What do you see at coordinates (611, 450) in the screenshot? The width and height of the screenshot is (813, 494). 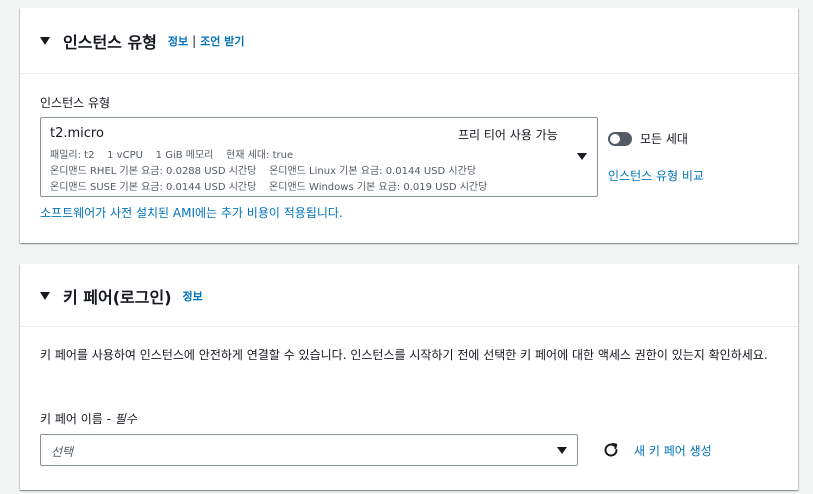 I see `refresh-icon` at bounding box center [611, 450].